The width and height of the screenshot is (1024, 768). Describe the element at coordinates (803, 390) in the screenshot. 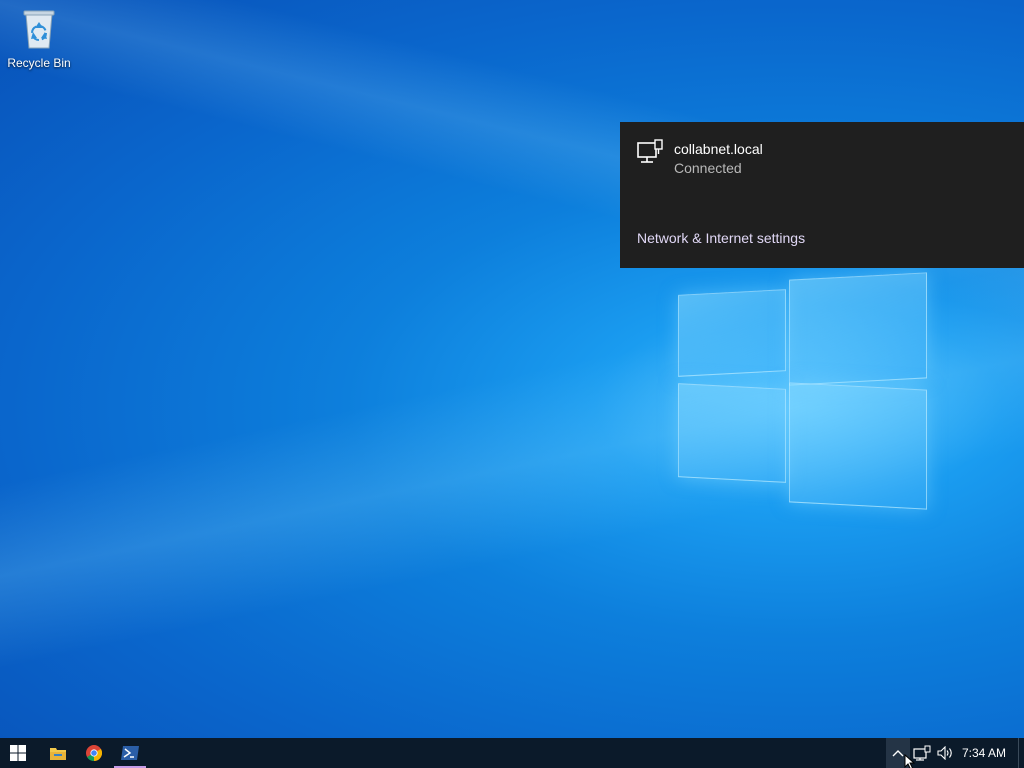

I see `windows-logo-wallpaper` at that location.